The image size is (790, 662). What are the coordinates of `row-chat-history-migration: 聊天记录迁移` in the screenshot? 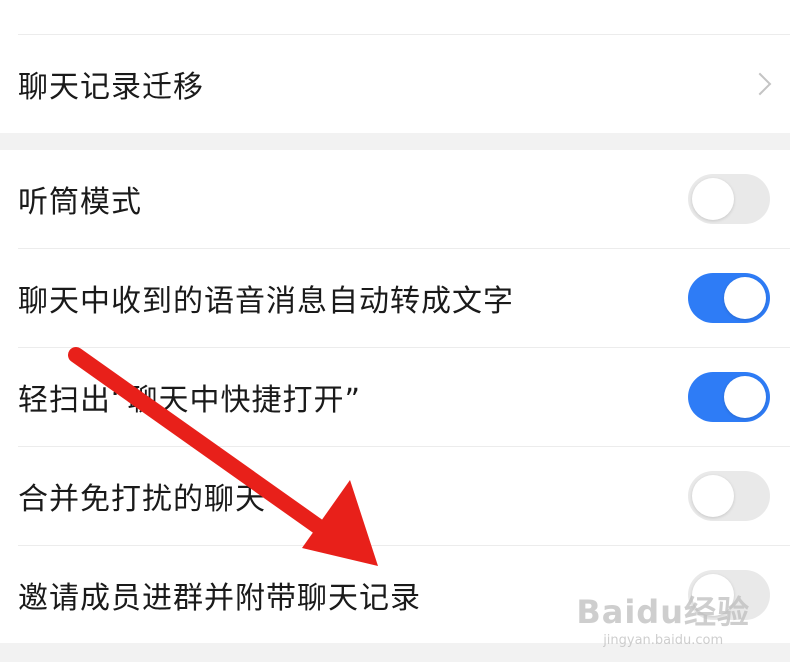 It's located at (395, 84).